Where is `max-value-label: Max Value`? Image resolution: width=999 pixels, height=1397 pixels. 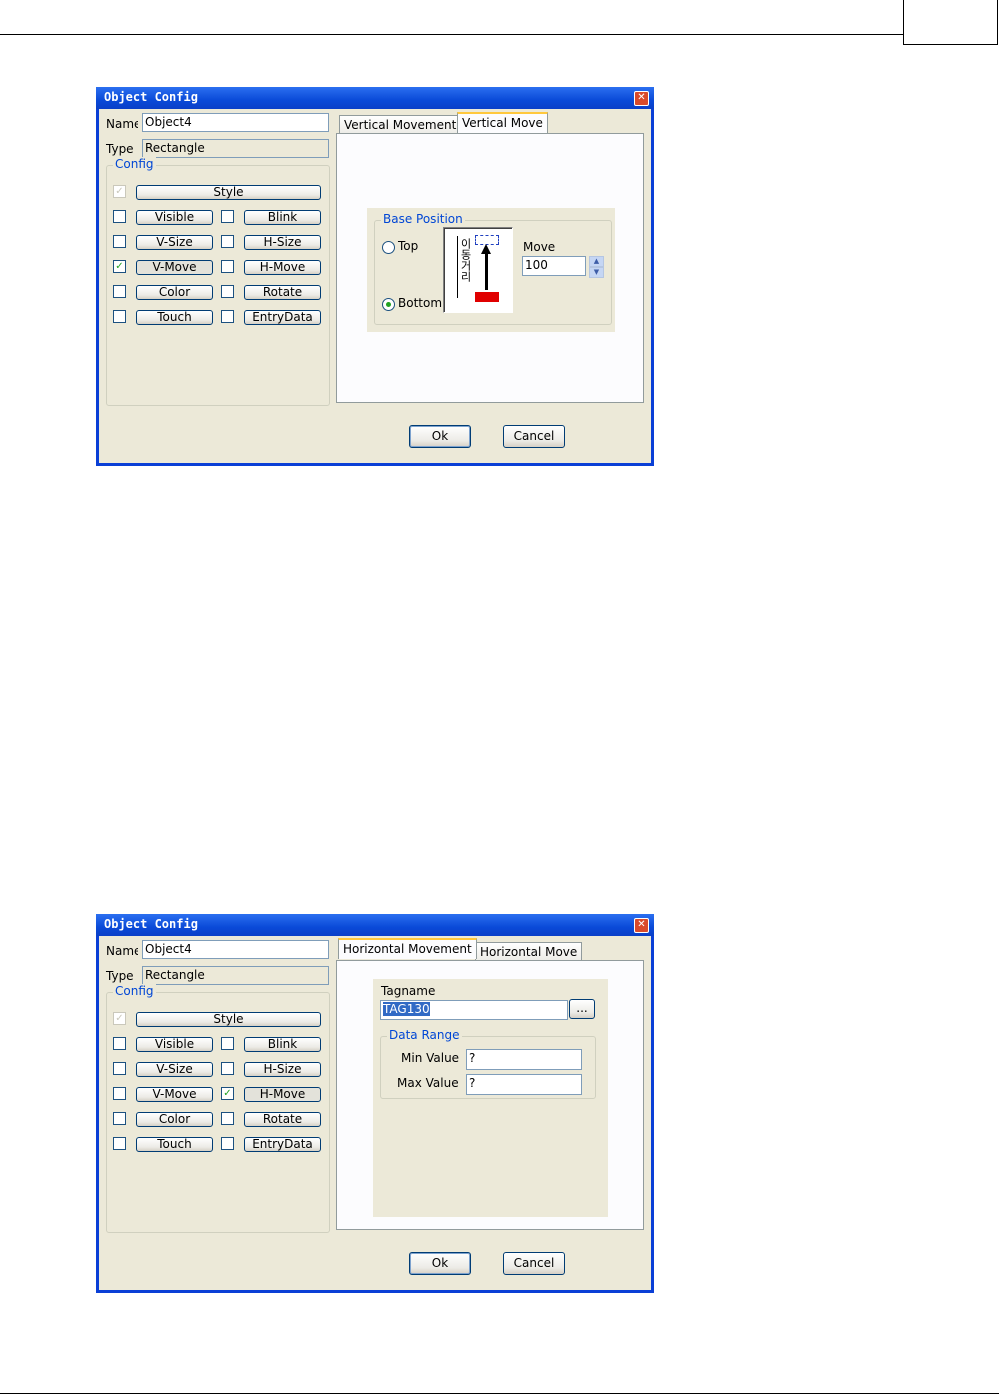
max-value-label: Max Value is located at coordinates (428, 1083).